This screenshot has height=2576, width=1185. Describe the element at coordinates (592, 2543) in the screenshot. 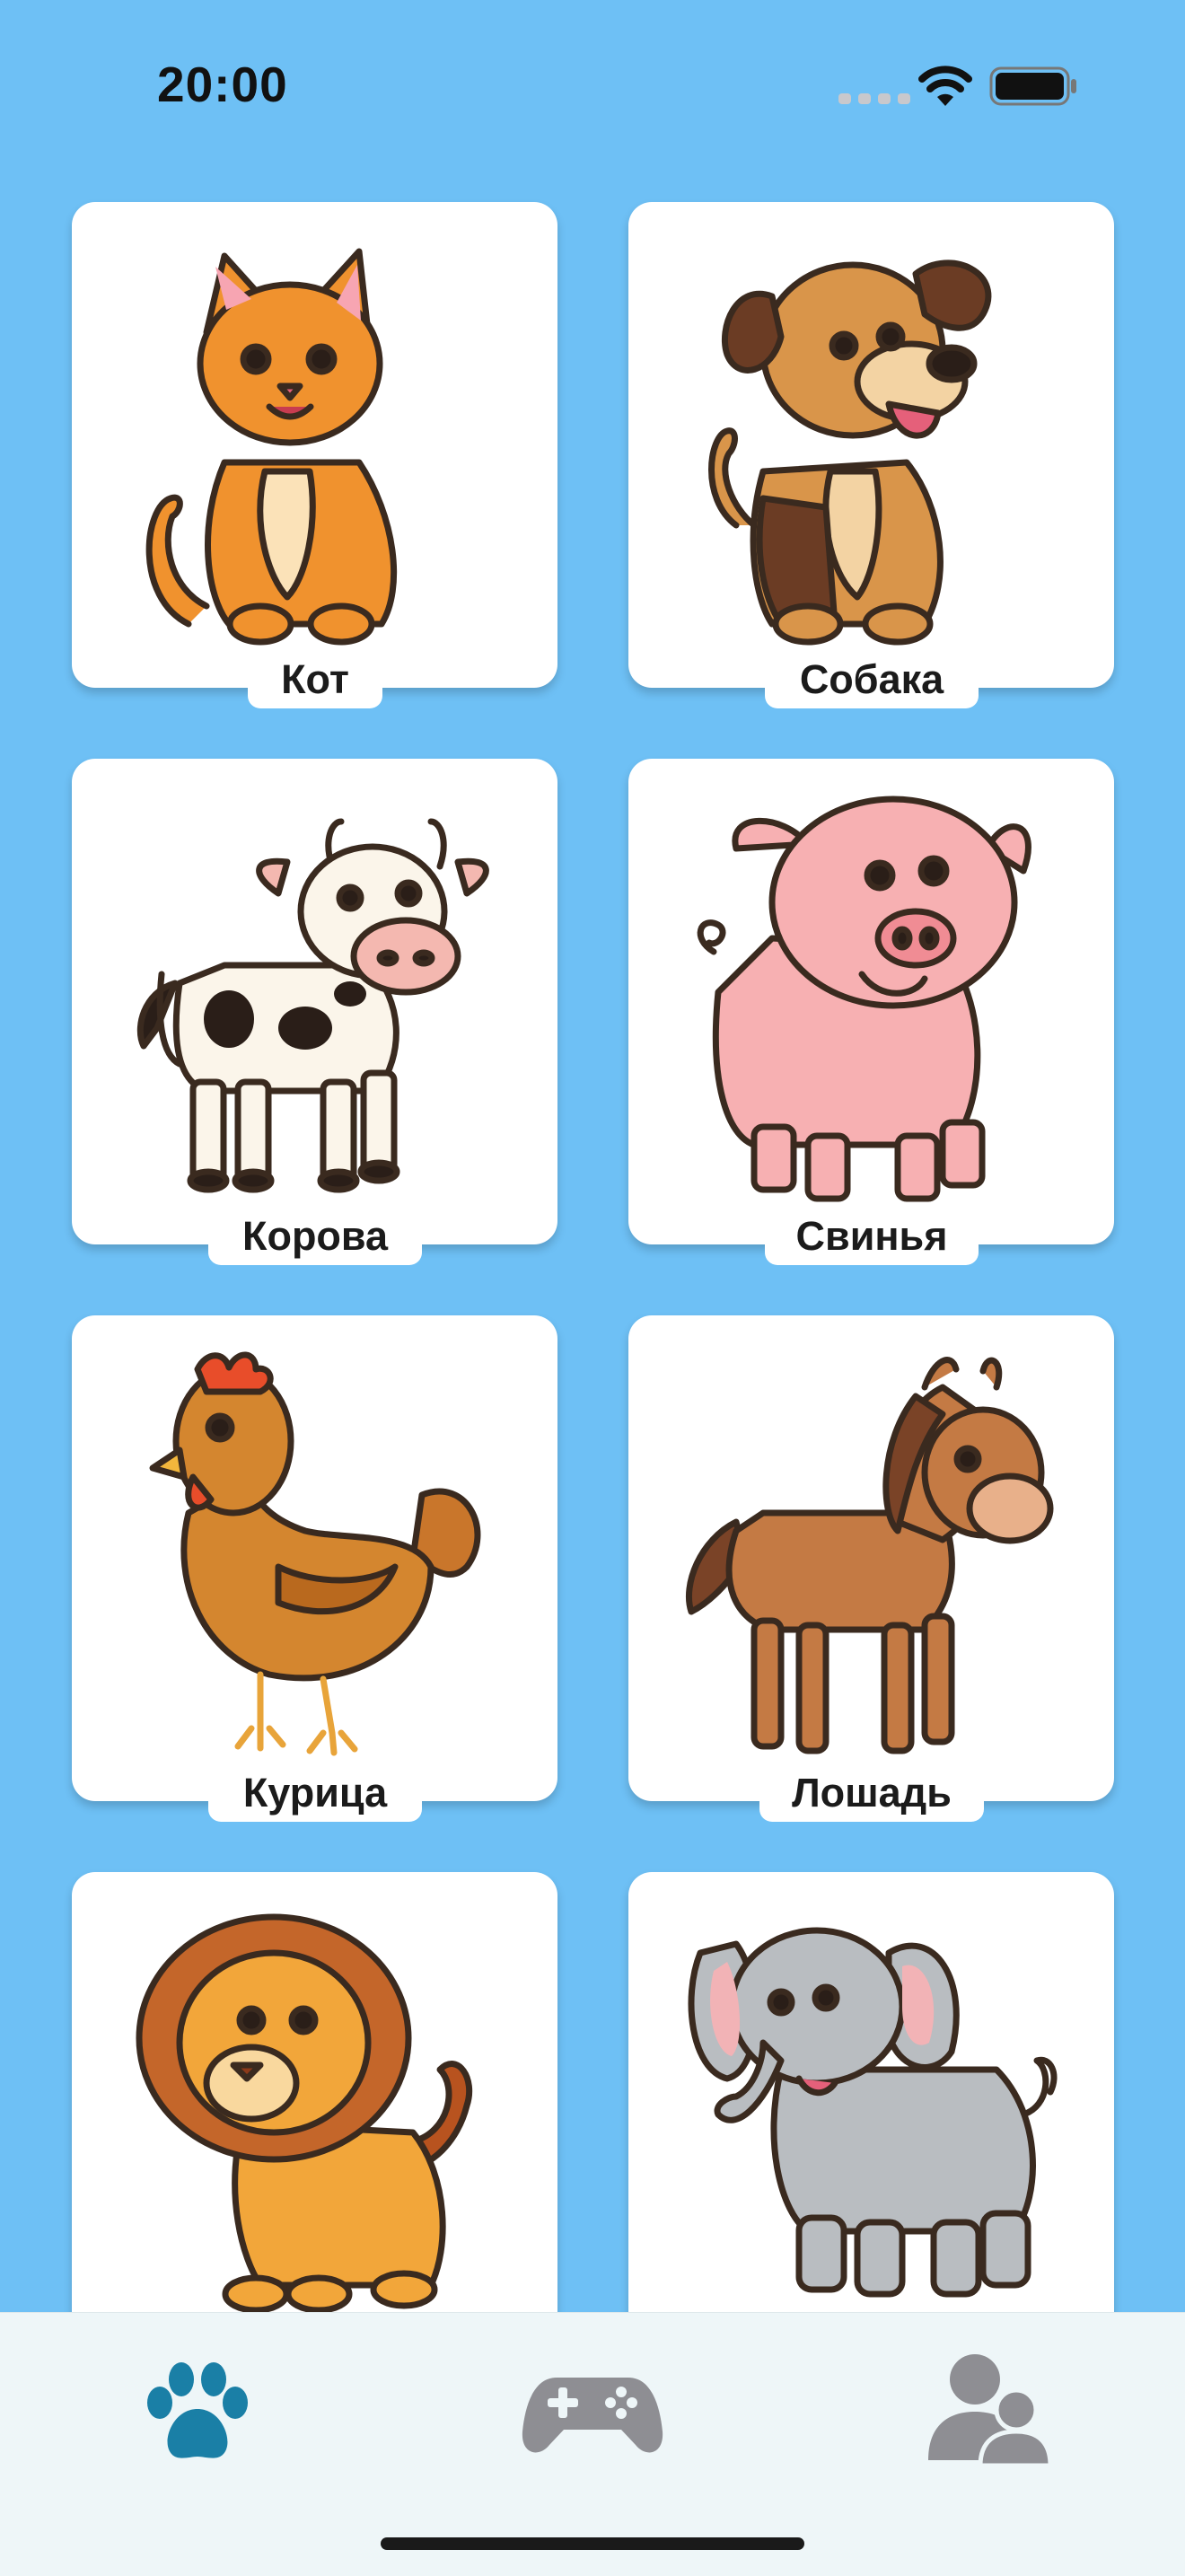

I see `home-indicator` at that location.